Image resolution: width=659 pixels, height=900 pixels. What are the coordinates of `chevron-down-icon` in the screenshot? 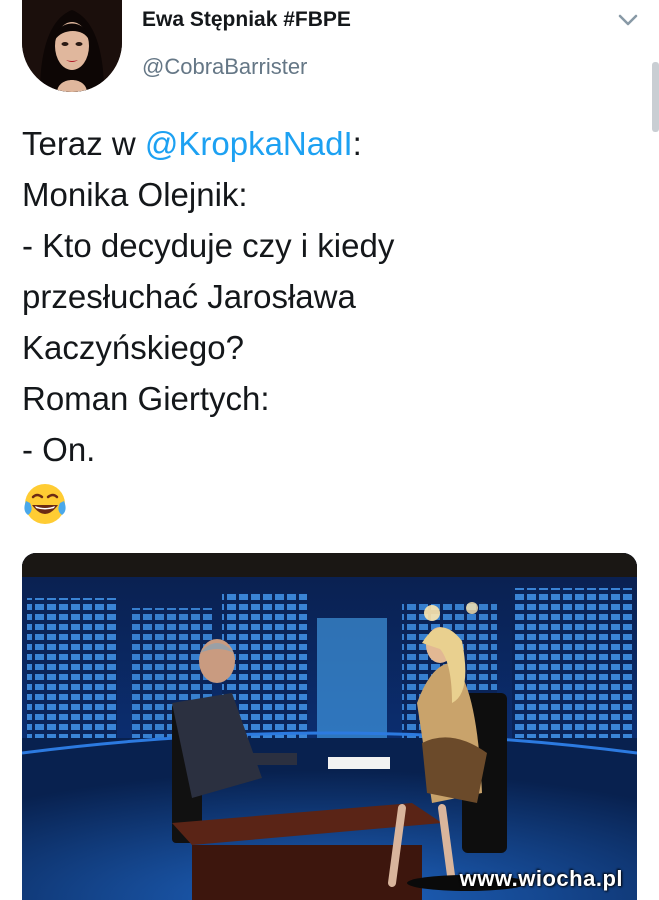 It's located at (628, 20).